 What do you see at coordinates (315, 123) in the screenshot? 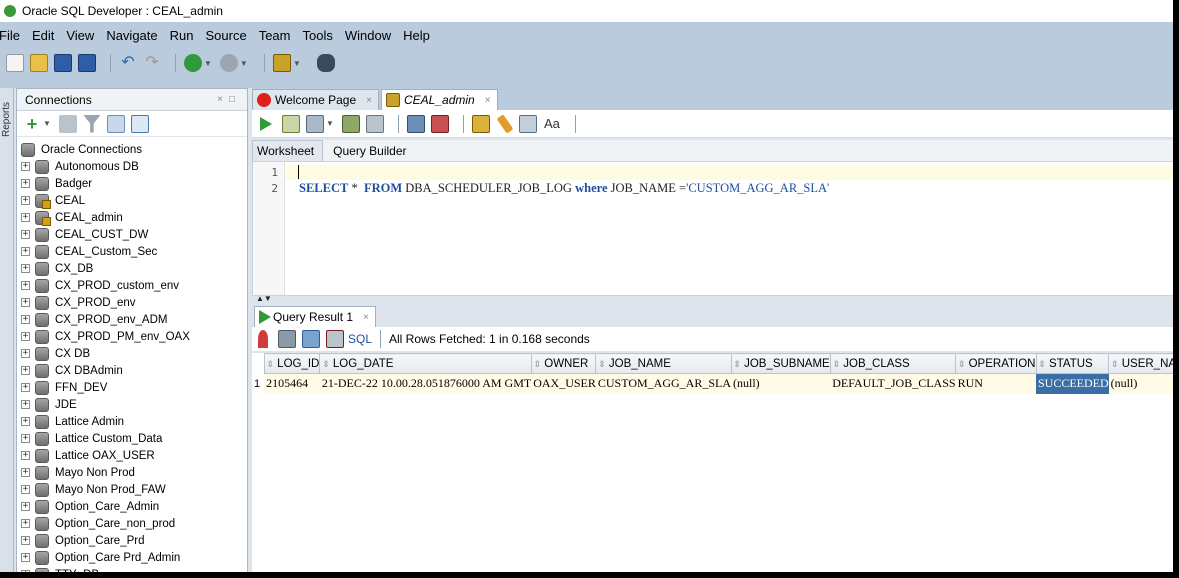
I see `autotrace-icon` at bounding box center [315, 123].